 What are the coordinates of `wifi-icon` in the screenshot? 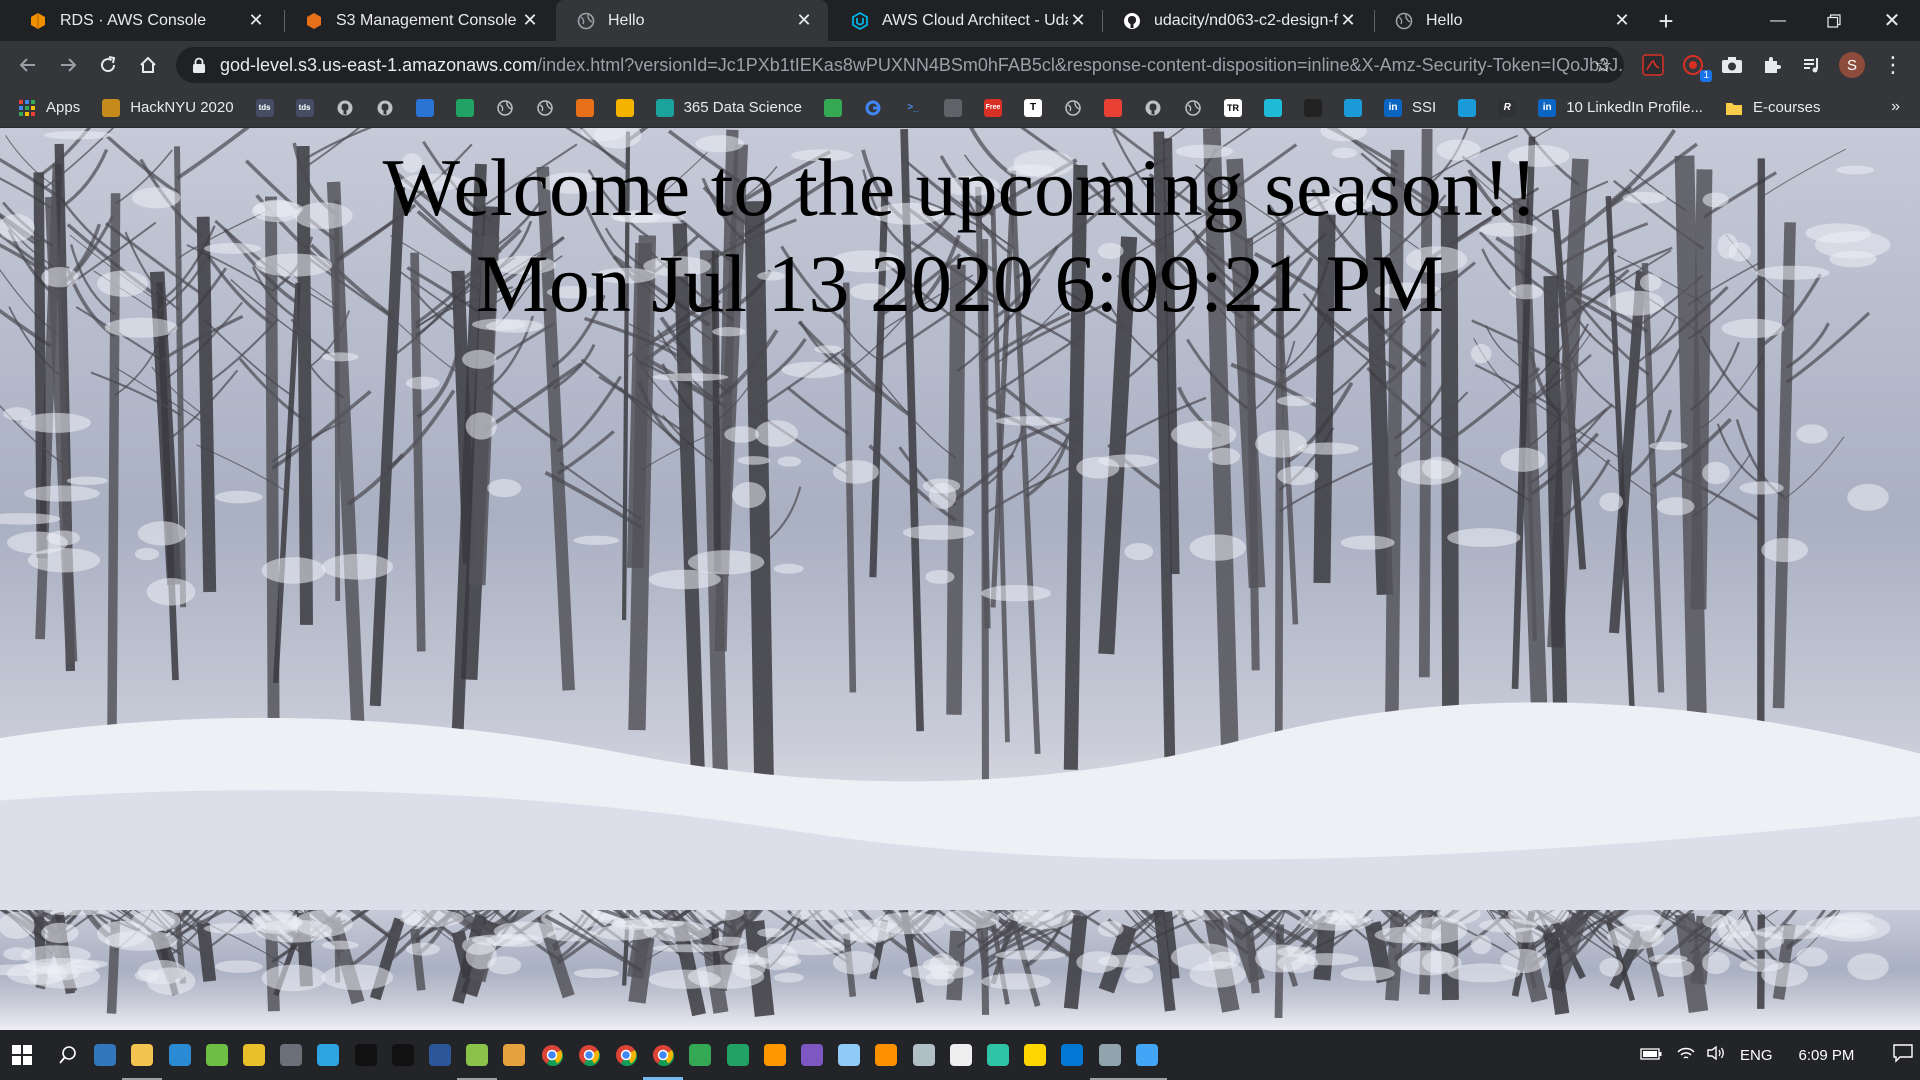 It's located at (1686, 1055).